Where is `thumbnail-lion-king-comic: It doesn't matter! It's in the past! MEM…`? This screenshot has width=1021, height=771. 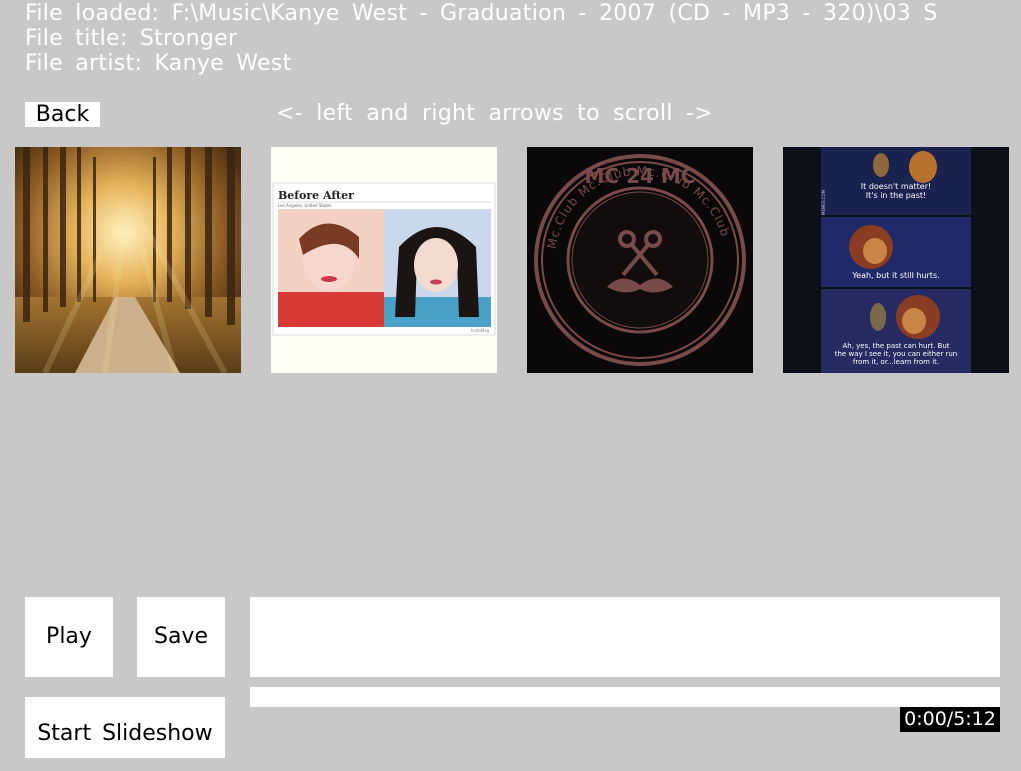
thumbnail-lion-king-comic: It doesn't matter! It's in the past! MEM… is located at coordinates (896, 260).